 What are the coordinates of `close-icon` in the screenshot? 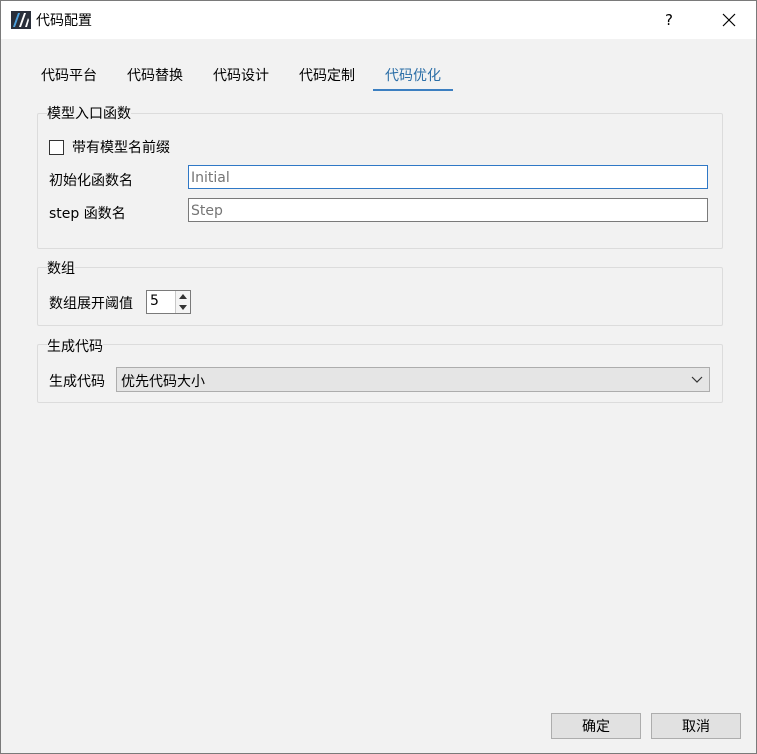 It's located at (729, 20).